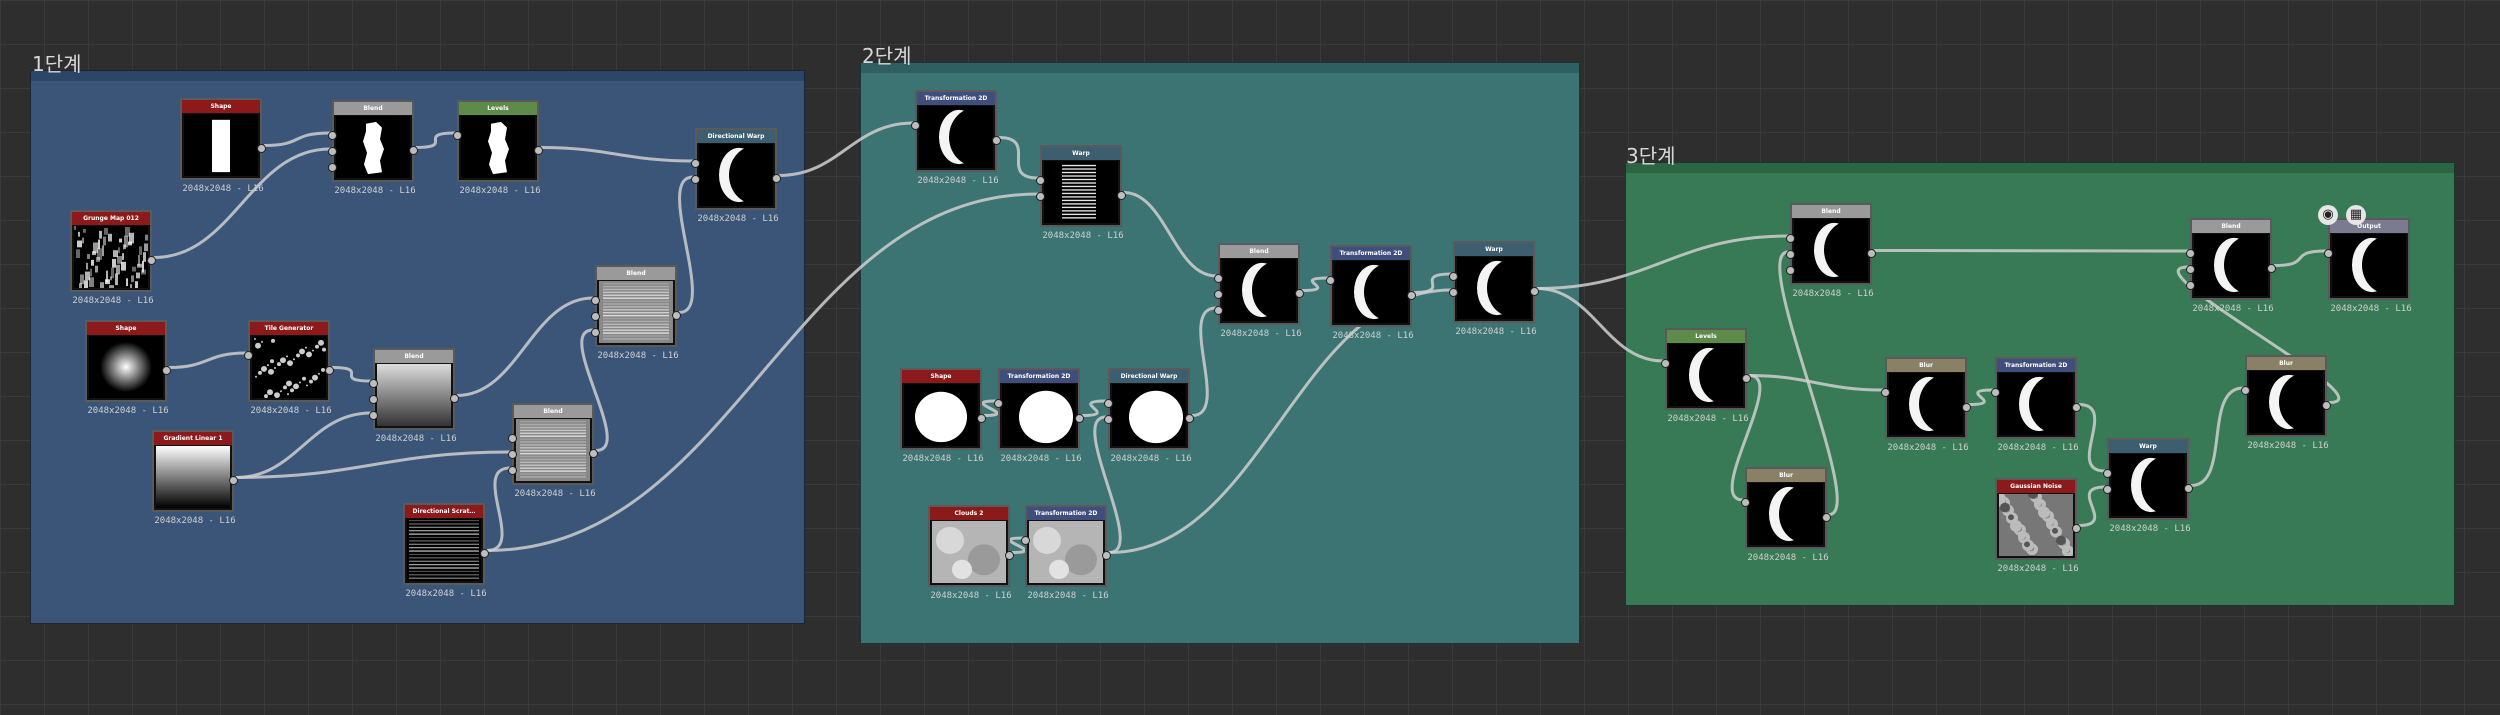  Describe the element at coordinates (2038, 526) in the screenshot. I see `n-gauss: Gaussian Noise 2048x2048 - L16` at that location.